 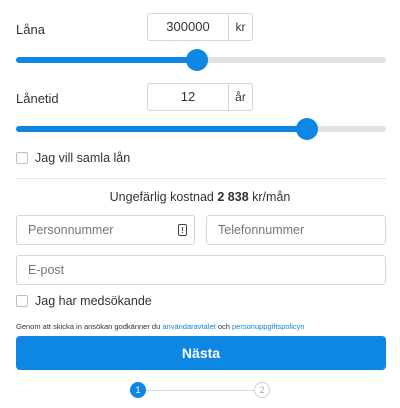 I want to click on co-applicant-row: Jag har medsökande, so click(x=84, y=301).